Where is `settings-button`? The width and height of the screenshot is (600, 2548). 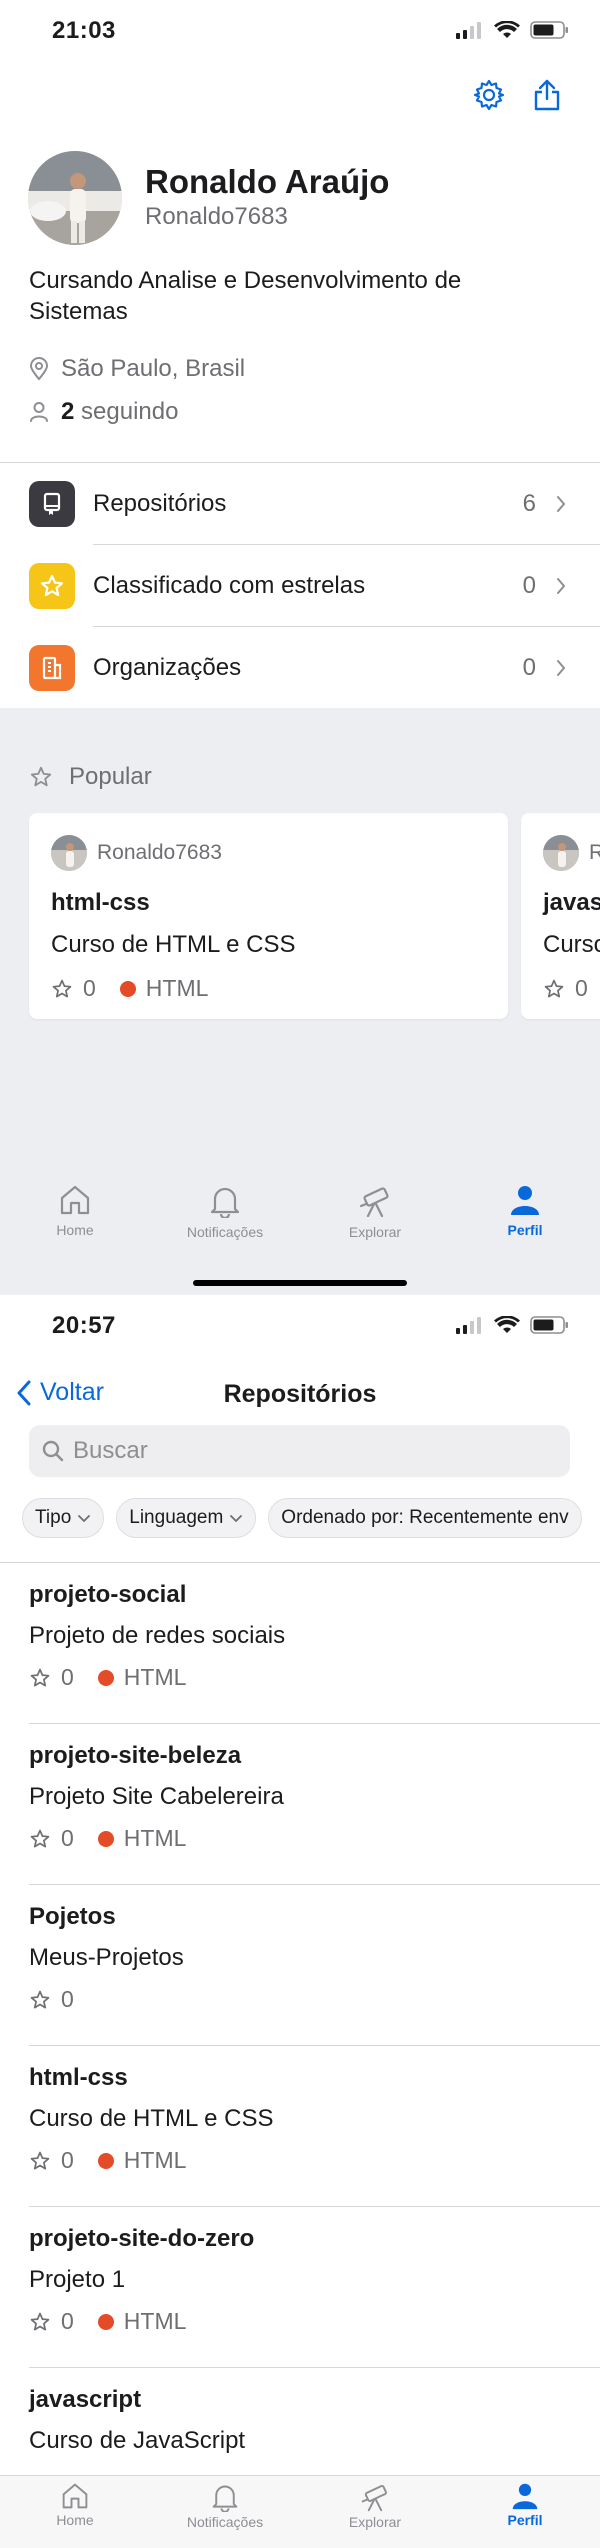
settings-button is located at coordinates (489, 95).